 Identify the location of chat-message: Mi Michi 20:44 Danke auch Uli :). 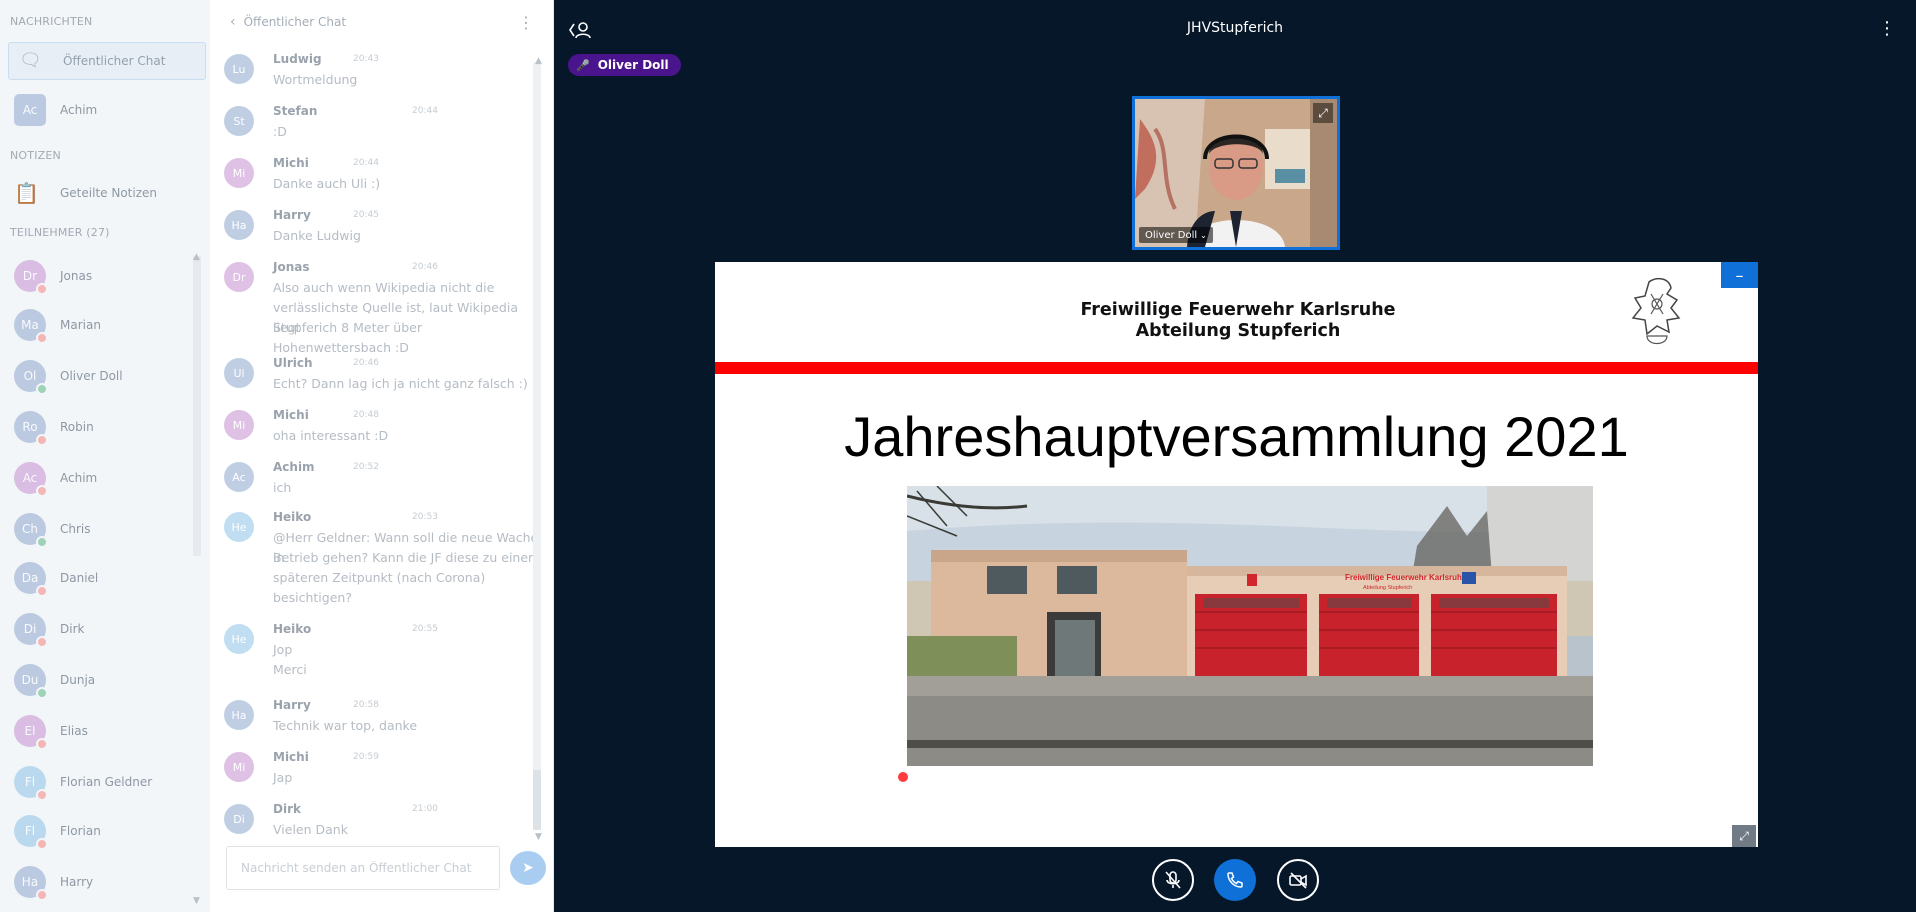
(379, 177).